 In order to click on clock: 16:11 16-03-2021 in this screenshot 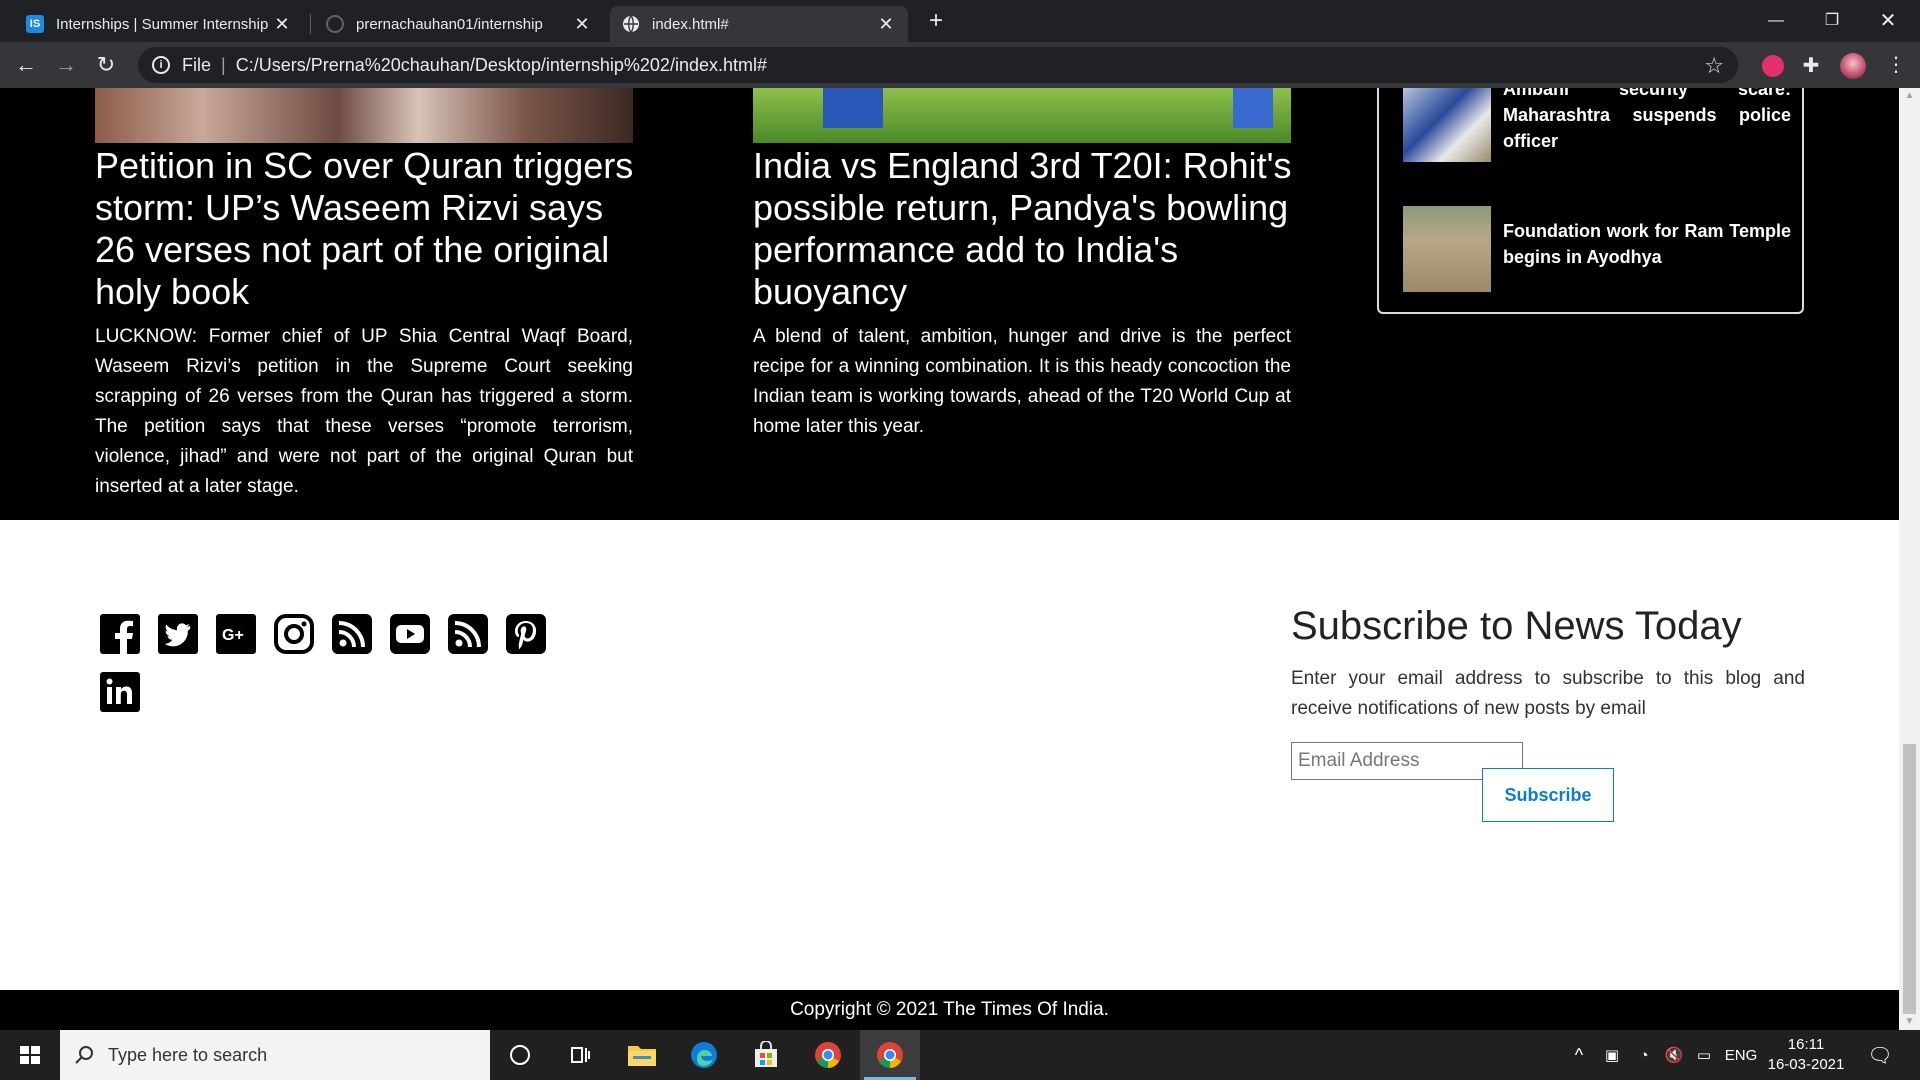, I will do `click(1806, 1055)`.